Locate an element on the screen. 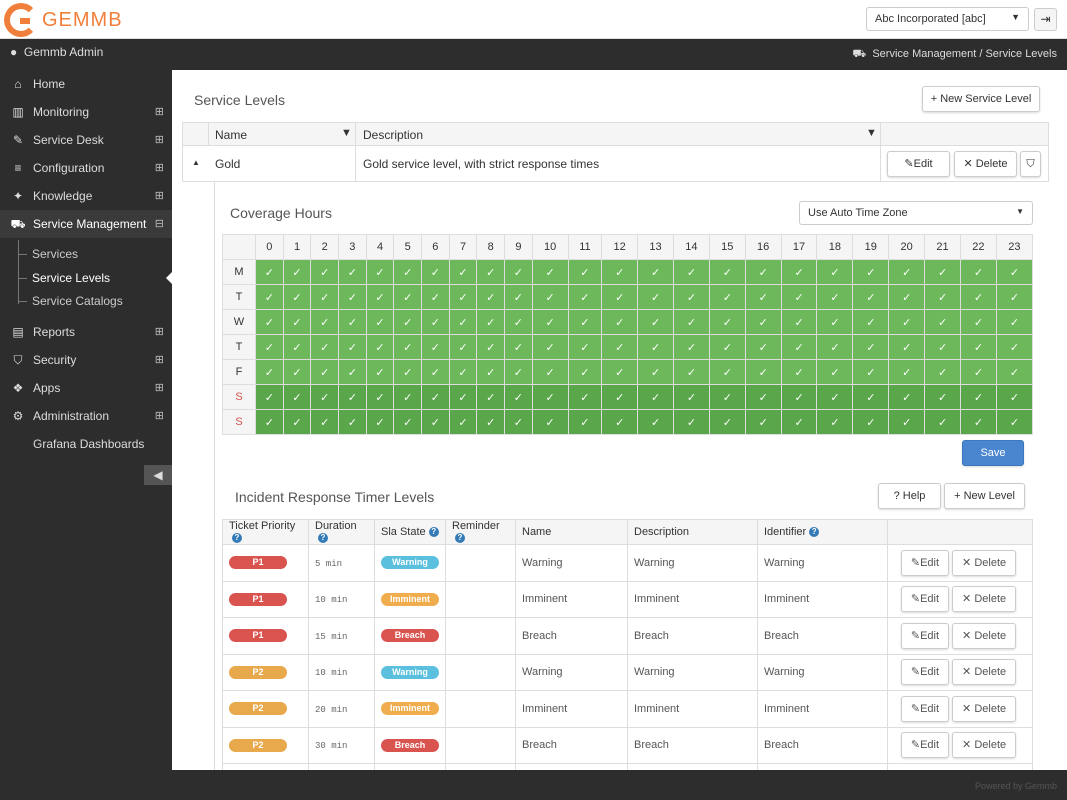 The width and height of the screenshot is (1067, 800). hour-header: 15 is located at coordinates (727, 247).